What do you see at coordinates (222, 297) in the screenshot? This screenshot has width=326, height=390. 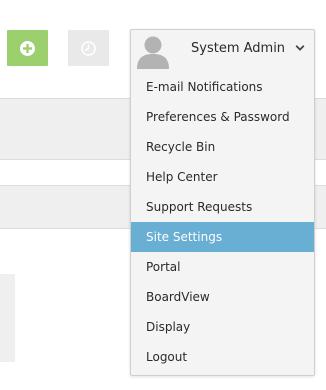 I see `menu-item-boardview: BoardView` at bounding box center [222, 297].